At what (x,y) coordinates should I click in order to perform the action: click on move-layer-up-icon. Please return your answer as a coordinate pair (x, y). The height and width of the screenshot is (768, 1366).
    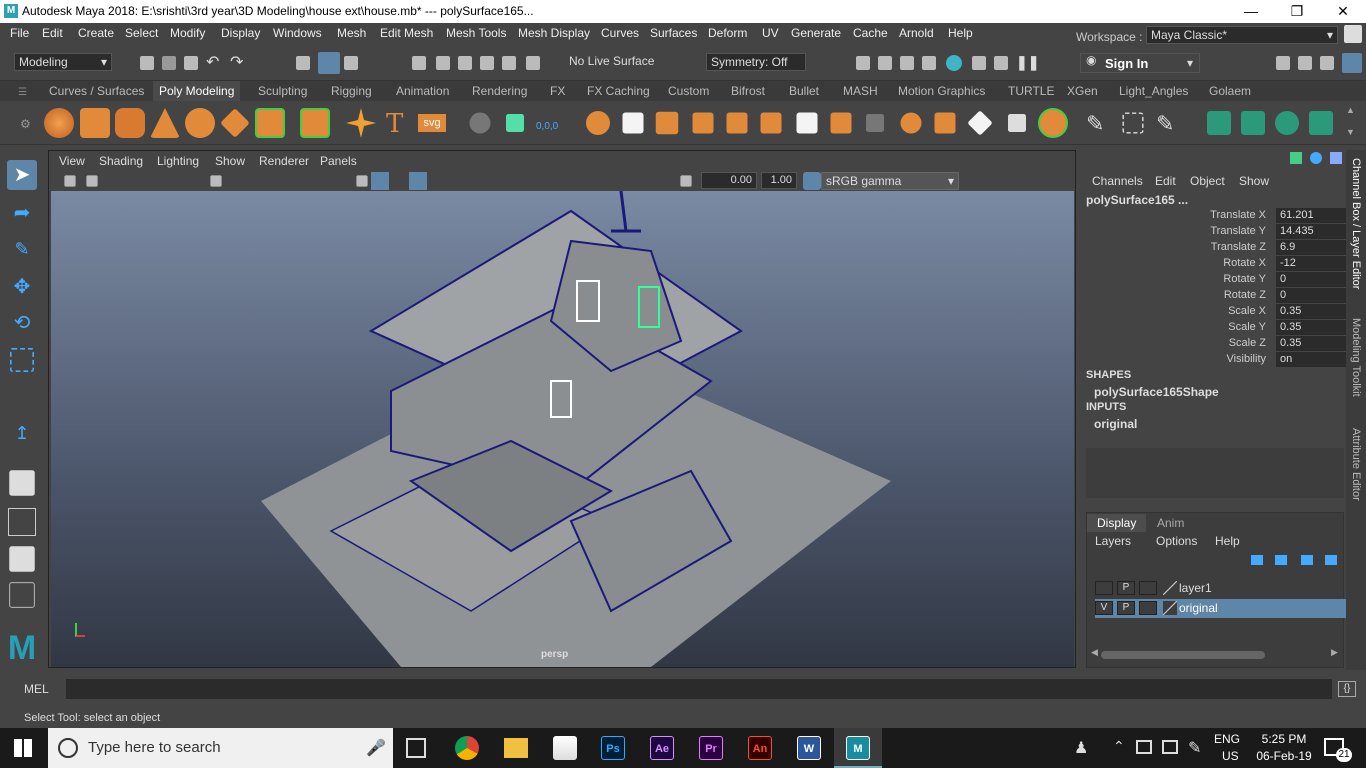
    Looking at the image, I should click on (1257, 560).